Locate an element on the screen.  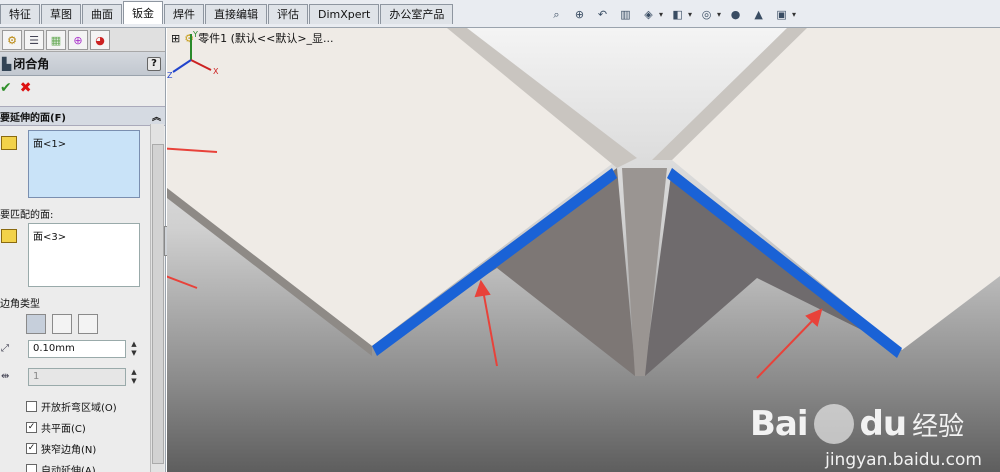
faces-to-match-list: 面<3> is located at coordinates (84, 255).